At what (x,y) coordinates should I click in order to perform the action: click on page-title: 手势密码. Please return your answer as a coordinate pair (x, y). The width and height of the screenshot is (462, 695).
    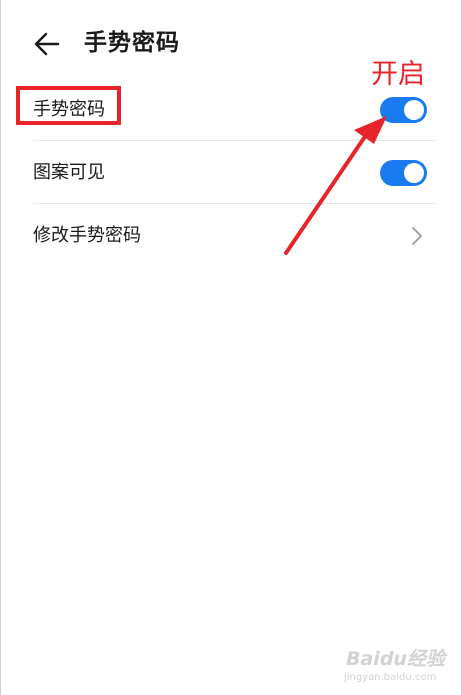
    Looking at the image, I should click on (132, 43).